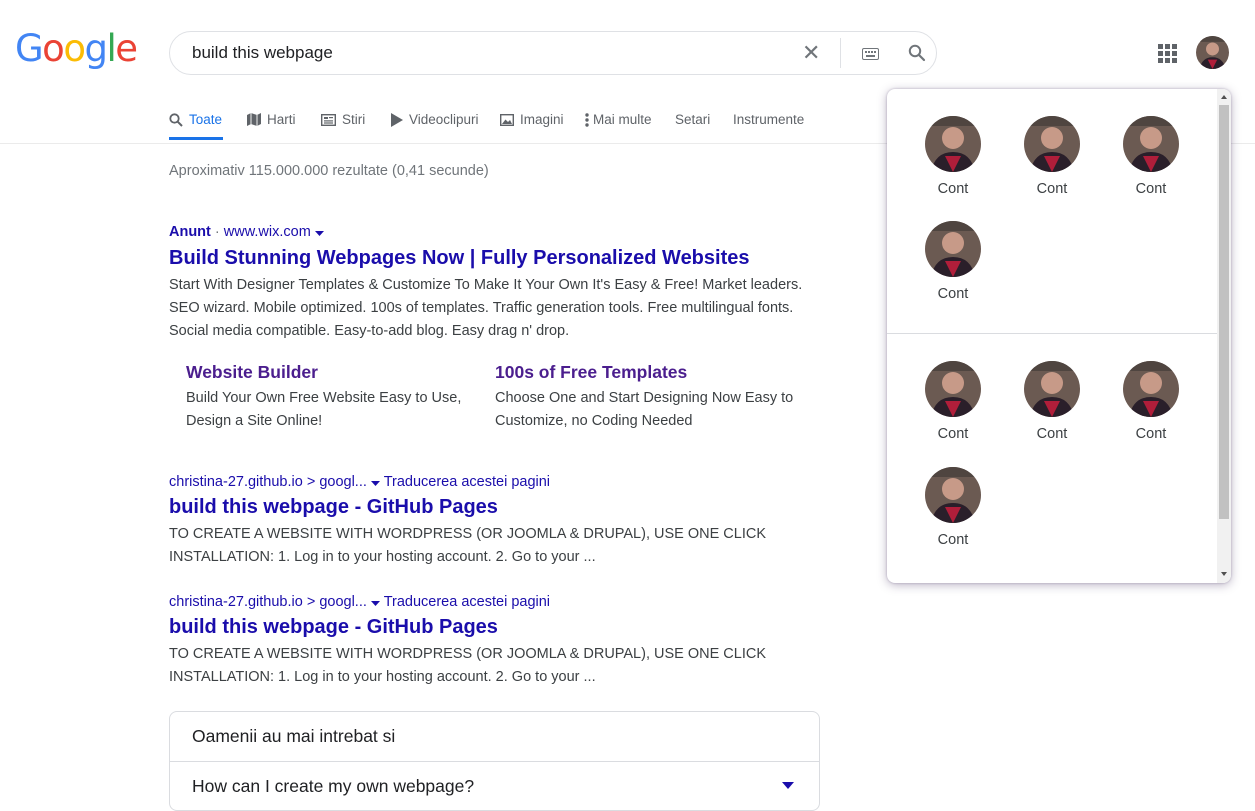  What do you see at coordinates (111, 48) in the screenshot?
I see `logo-letter: l` at bounding box center [111, 48].